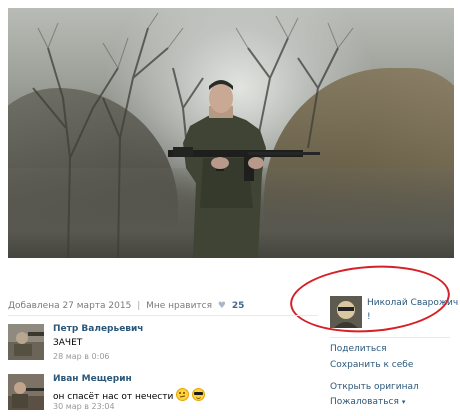  I want to click on sunglasses-face-icon, so click(199, 394).